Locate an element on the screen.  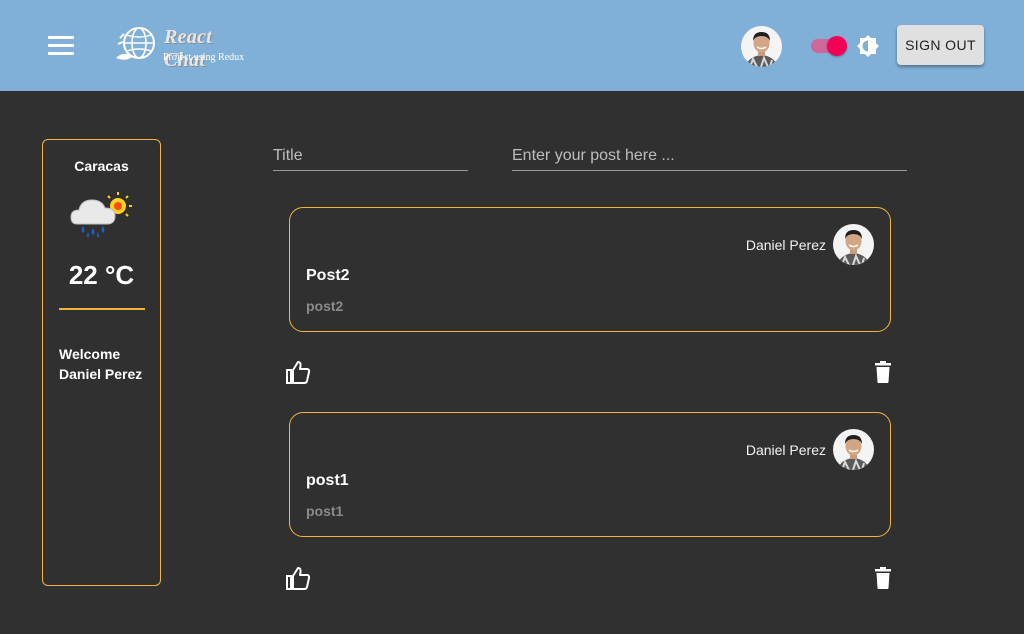
title-field is located at coordinates (370, 154).